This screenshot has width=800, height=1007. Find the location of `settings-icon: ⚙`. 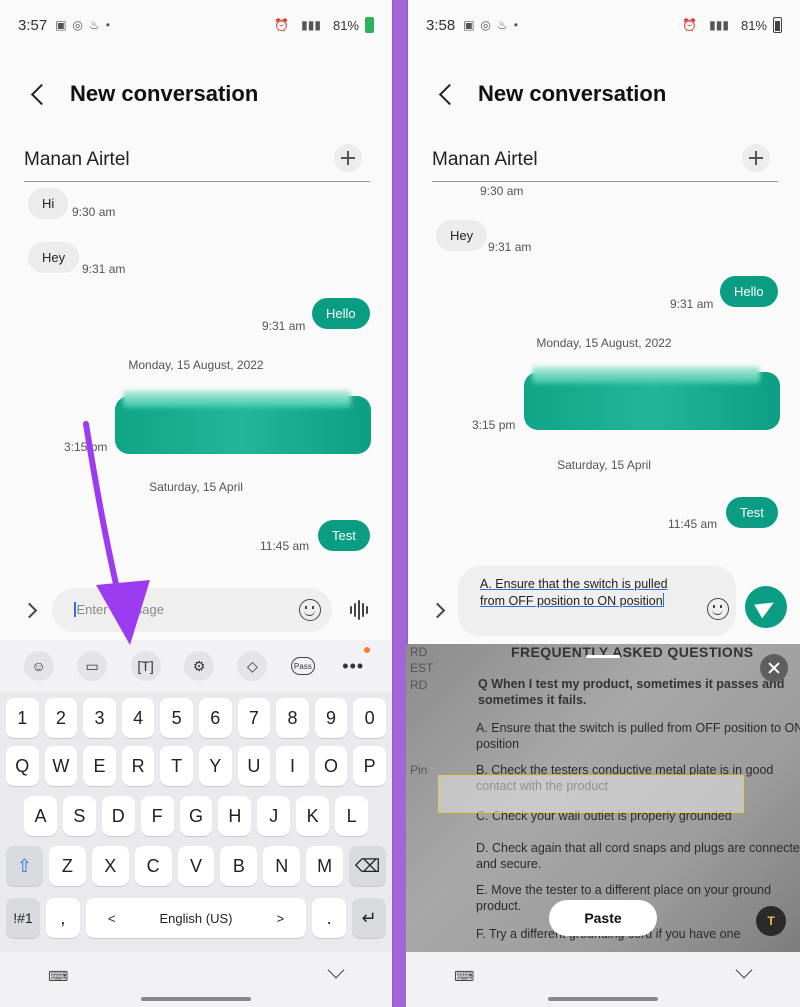

settings-icon: ⚙ is located at coordinates (198, 666).